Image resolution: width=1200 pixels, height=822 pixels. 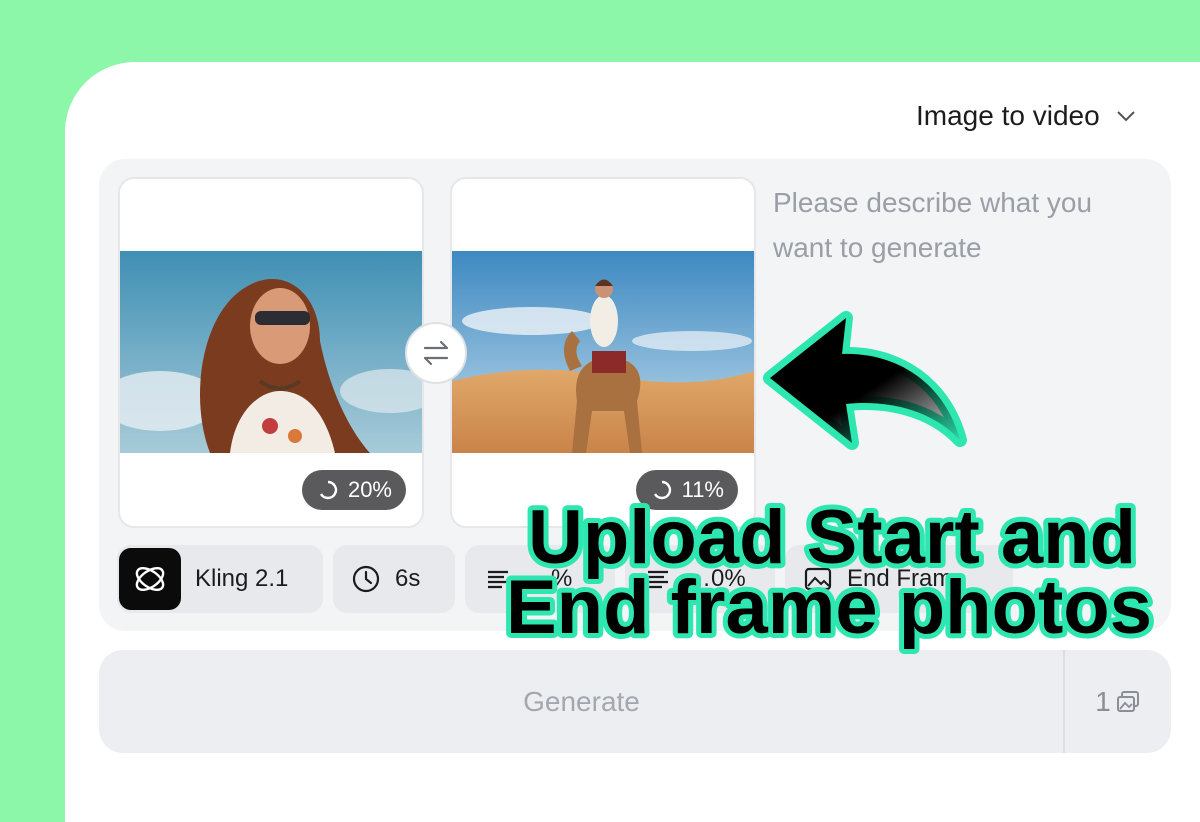 What do you see at coordinates (716, 578) in the screenshot?
I see `strength-setting-label: …0%` at bounding box center [716, 578].